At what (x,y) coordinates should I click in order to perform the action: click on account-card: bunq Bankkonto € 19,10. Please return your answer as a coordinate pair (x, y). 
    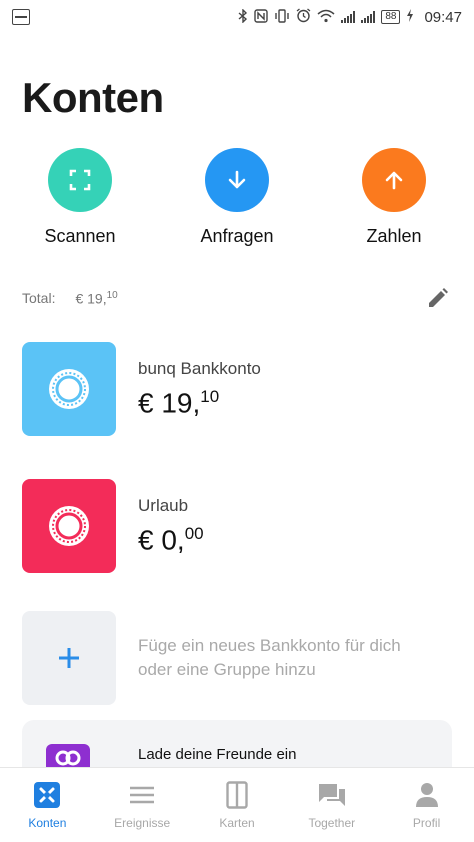
    Looking at the image, I should click on (237, 389).